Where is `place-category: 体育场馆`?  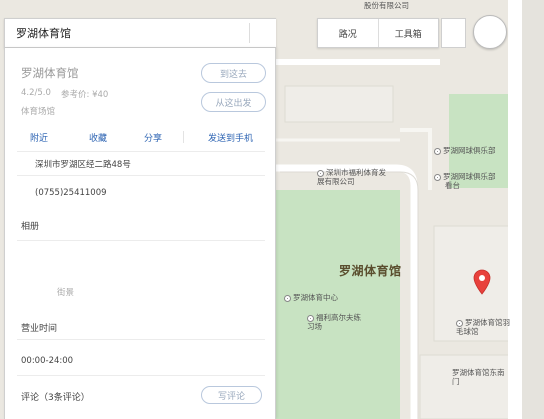 place-category: 体育场馆 is located at coordinates (38, 112).